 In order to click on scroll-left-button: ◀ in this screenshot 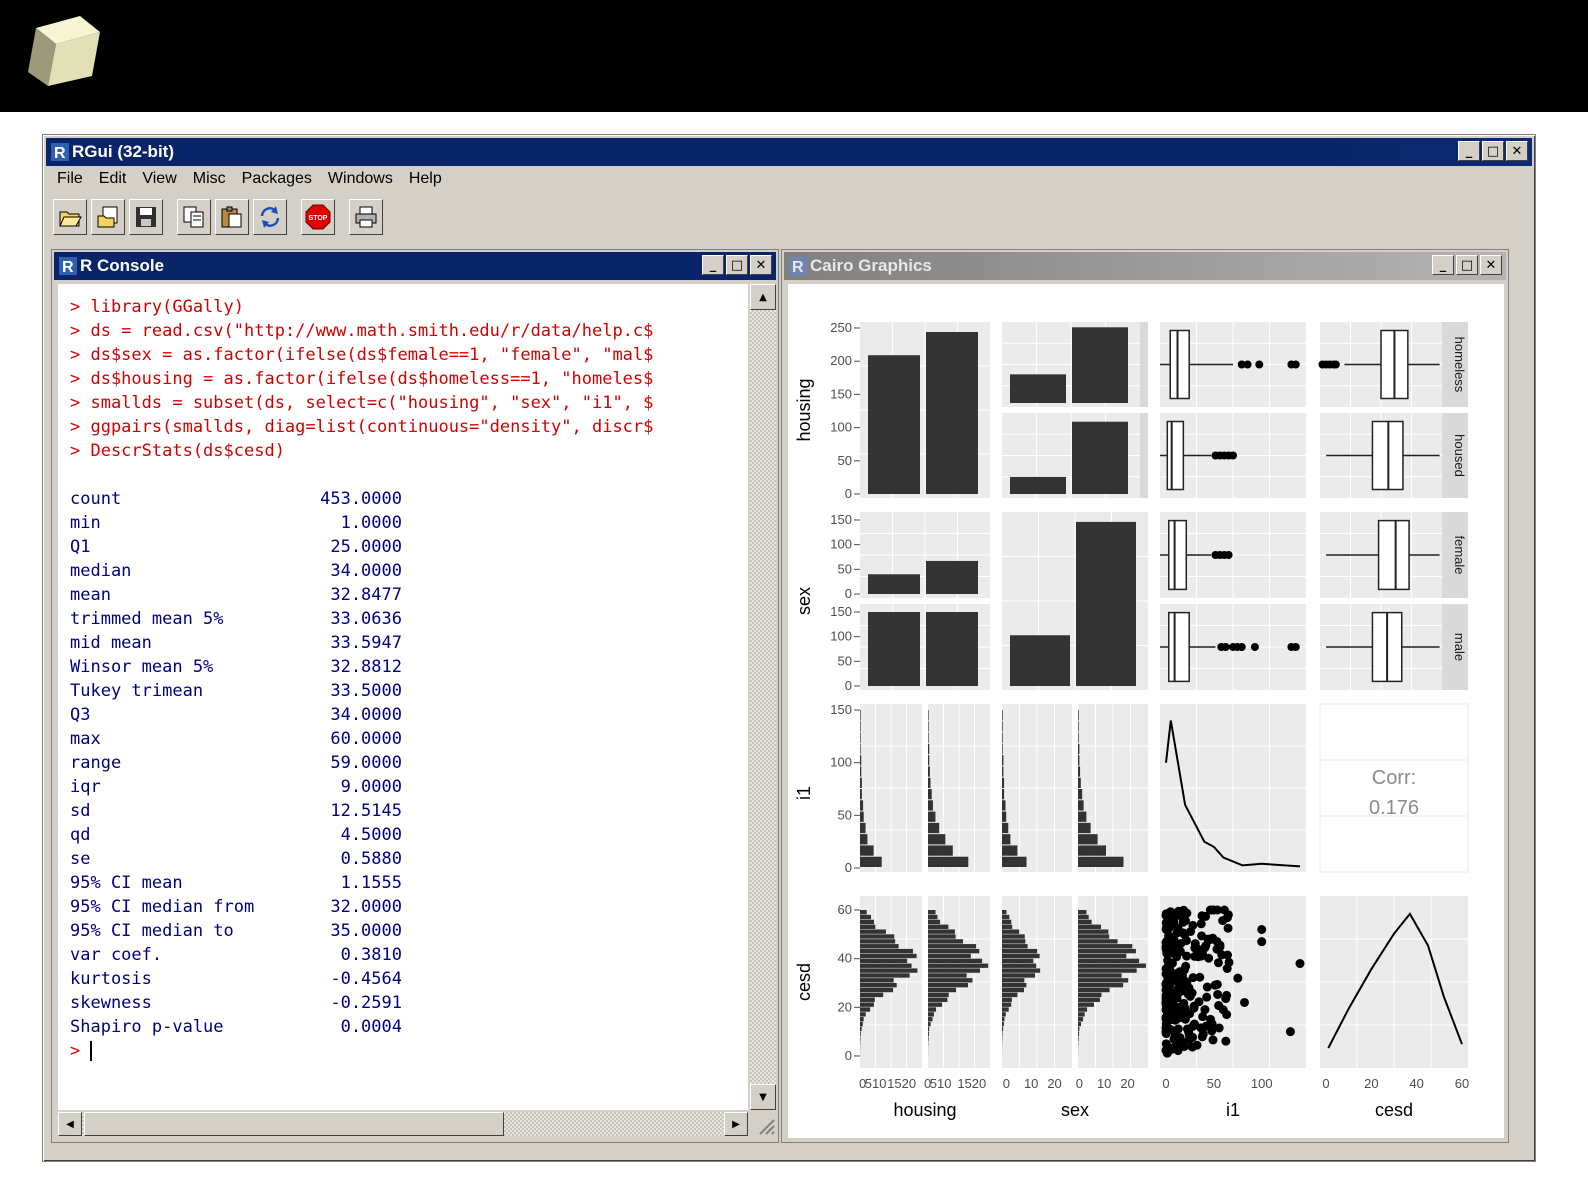, I will do `click(70, 1124)`.